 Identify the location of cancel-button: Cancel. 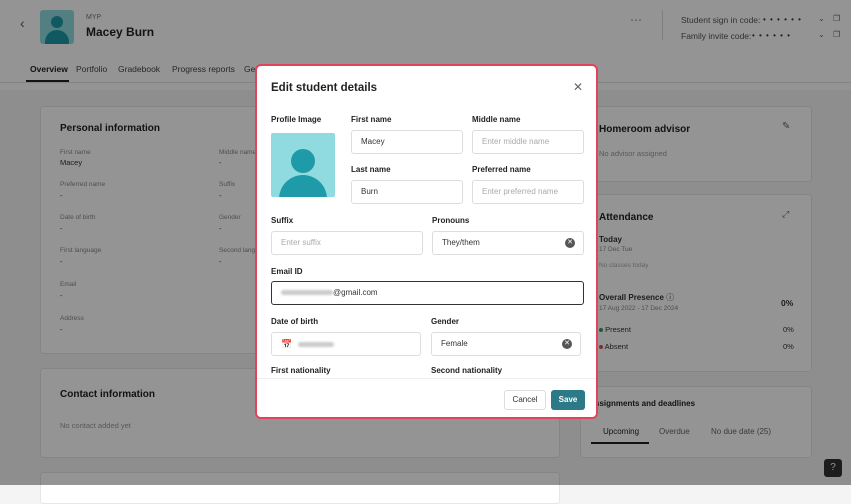
(525, 400).